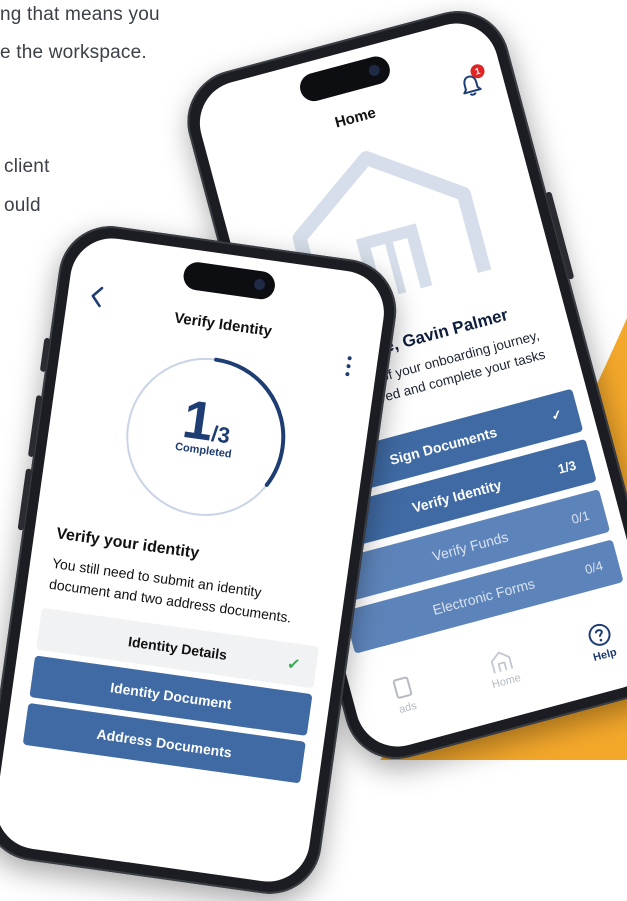  What do you see at coordinates (471, 81) in the screenshot?
I see `notification-bell-icon: 1` at bounding box center [471, 81].